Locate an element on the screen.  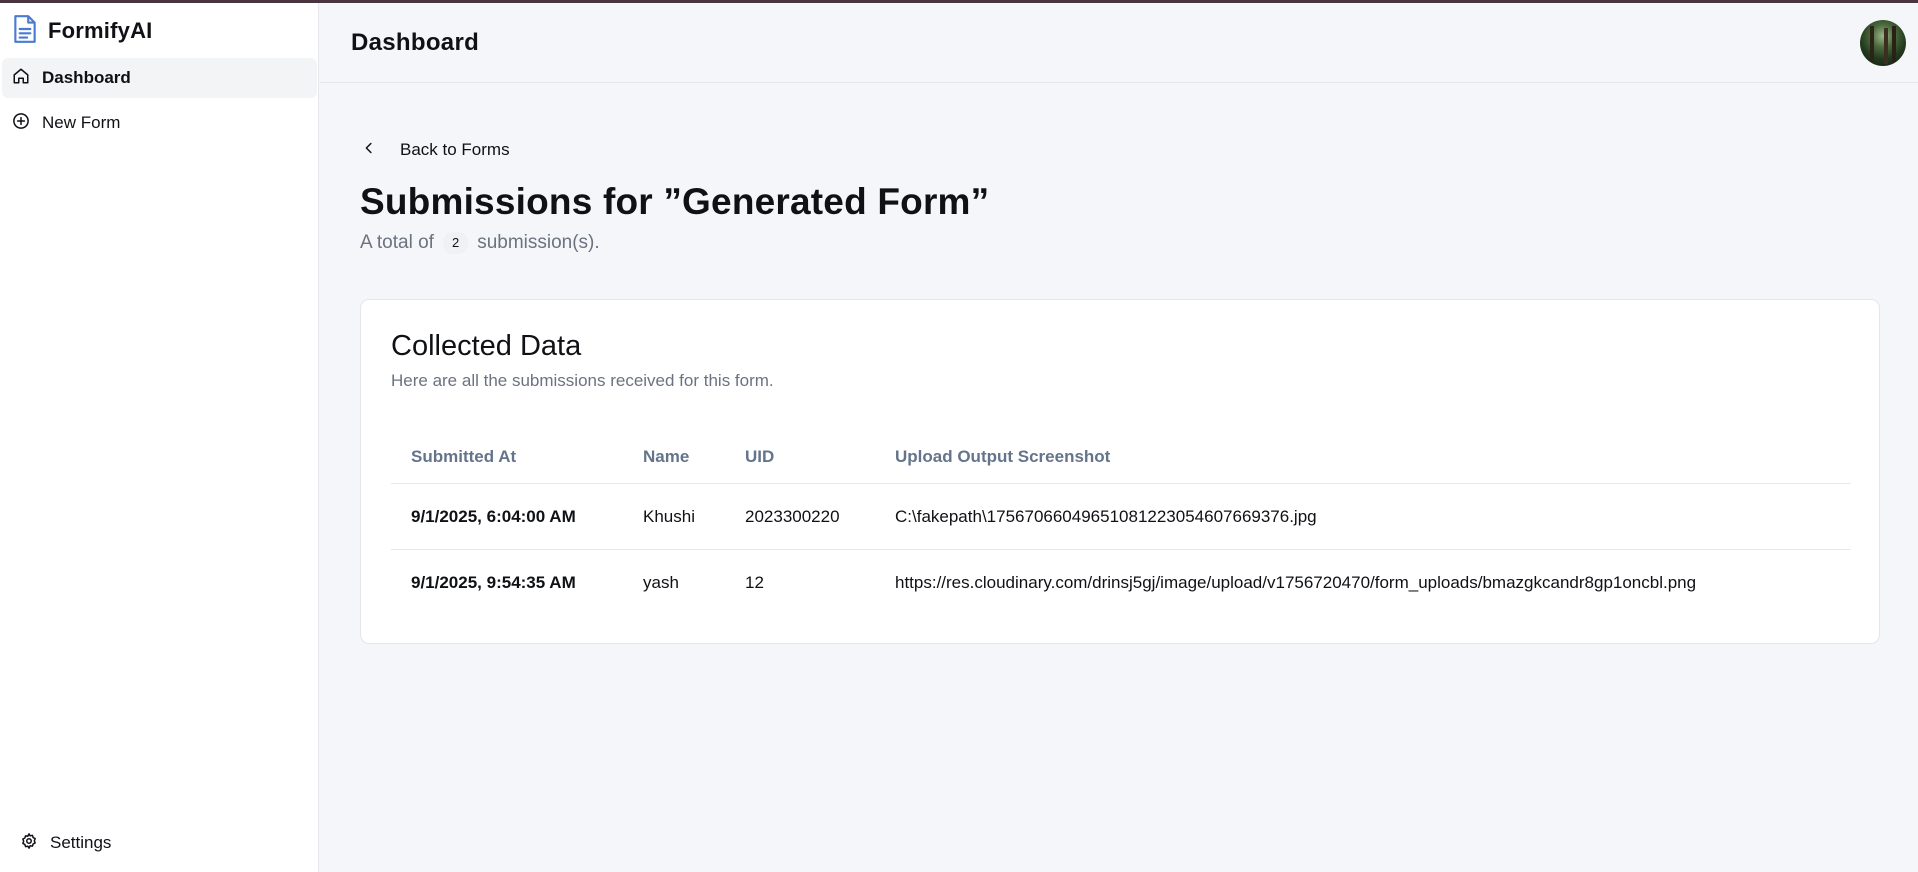
top-header: Dashboard is located at coordinates (1119, 43).